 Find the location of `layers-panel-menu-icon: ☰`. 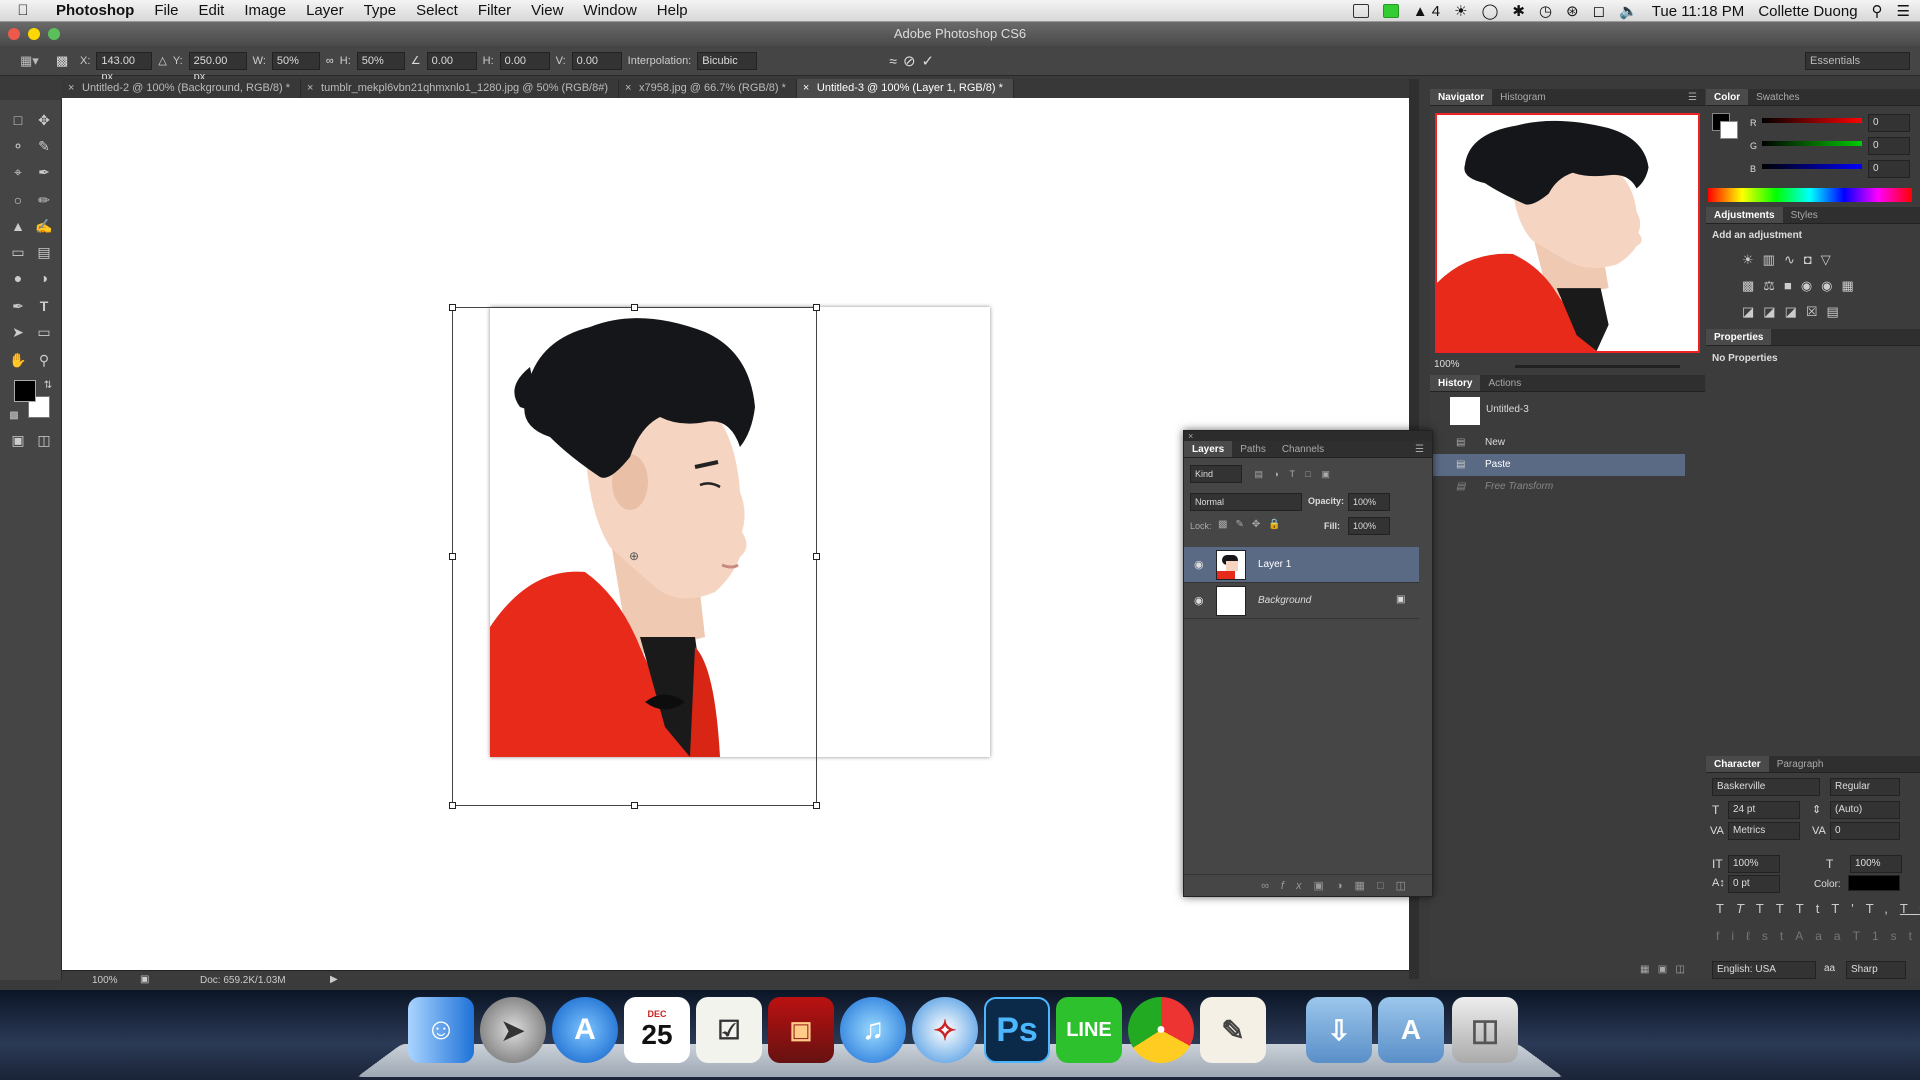

layers-panel-menu-icon: ☰ is located at coordinates (1419, 449).